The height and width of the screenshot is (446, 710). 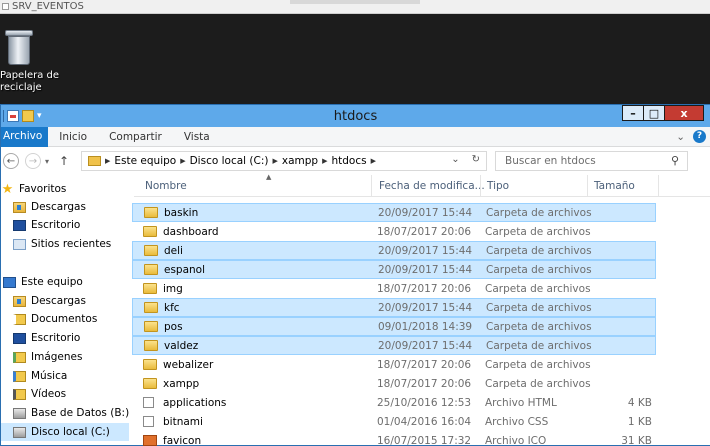 What do you see at coordinates (56, 225) in the screenshot?
I see `nav-label: Escritorio` at bounding box center [56, 225].